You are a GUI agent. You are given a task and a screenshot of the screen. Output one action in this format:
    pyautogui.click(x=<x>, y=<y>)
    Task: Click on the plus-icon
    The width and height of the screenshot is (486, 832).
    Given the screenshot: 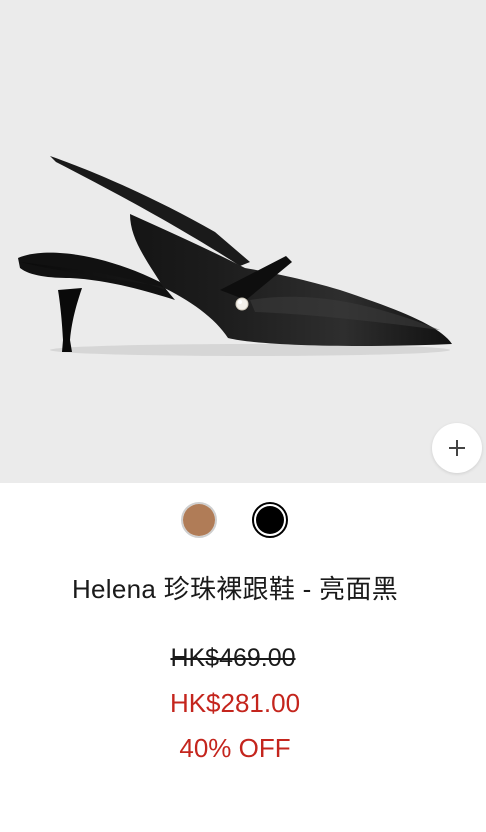 What is the action you would take?
    pyautogui.click(x=457, y=448)
    